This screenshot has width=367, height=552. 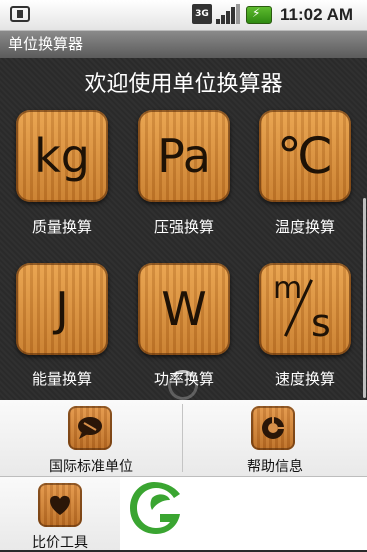 I want to click on menu-label: 帮助信息, so click(x=275, y=467).